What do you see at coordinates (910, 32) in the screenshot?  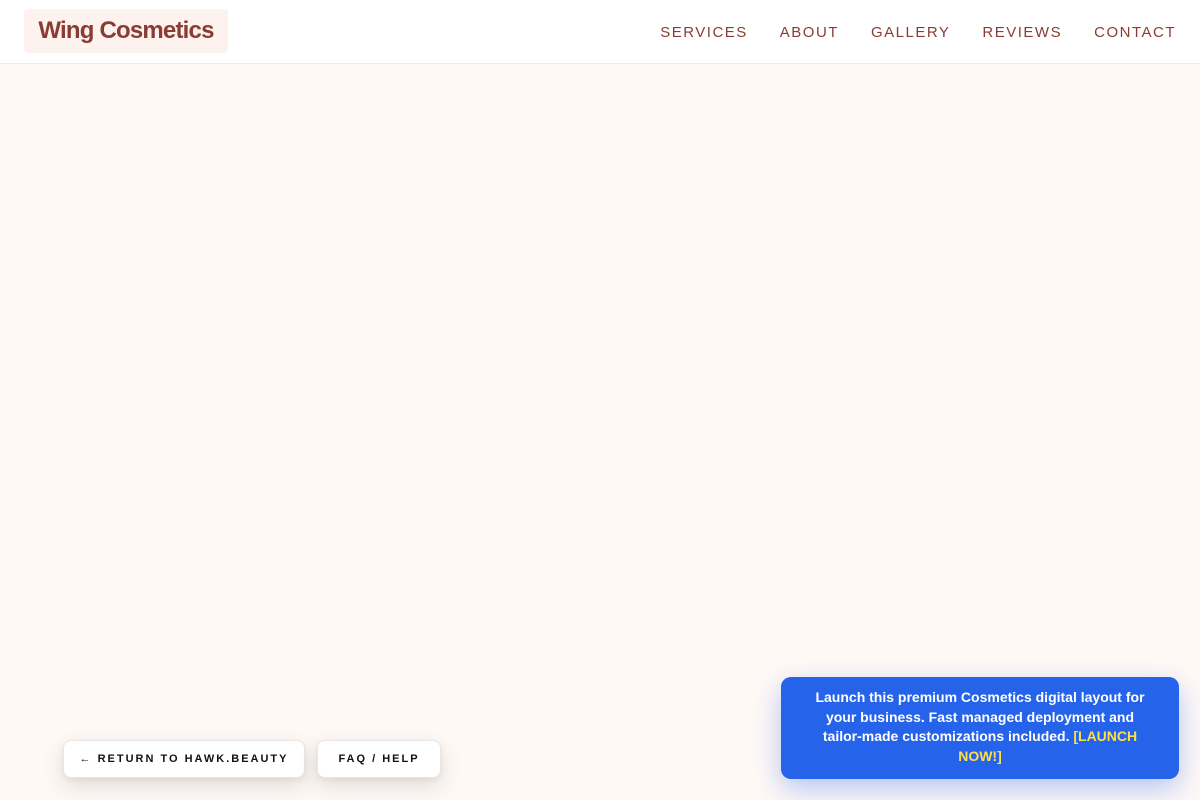 I see `nav-item-gallery: GALLERY` at bounding box center [910, 32].